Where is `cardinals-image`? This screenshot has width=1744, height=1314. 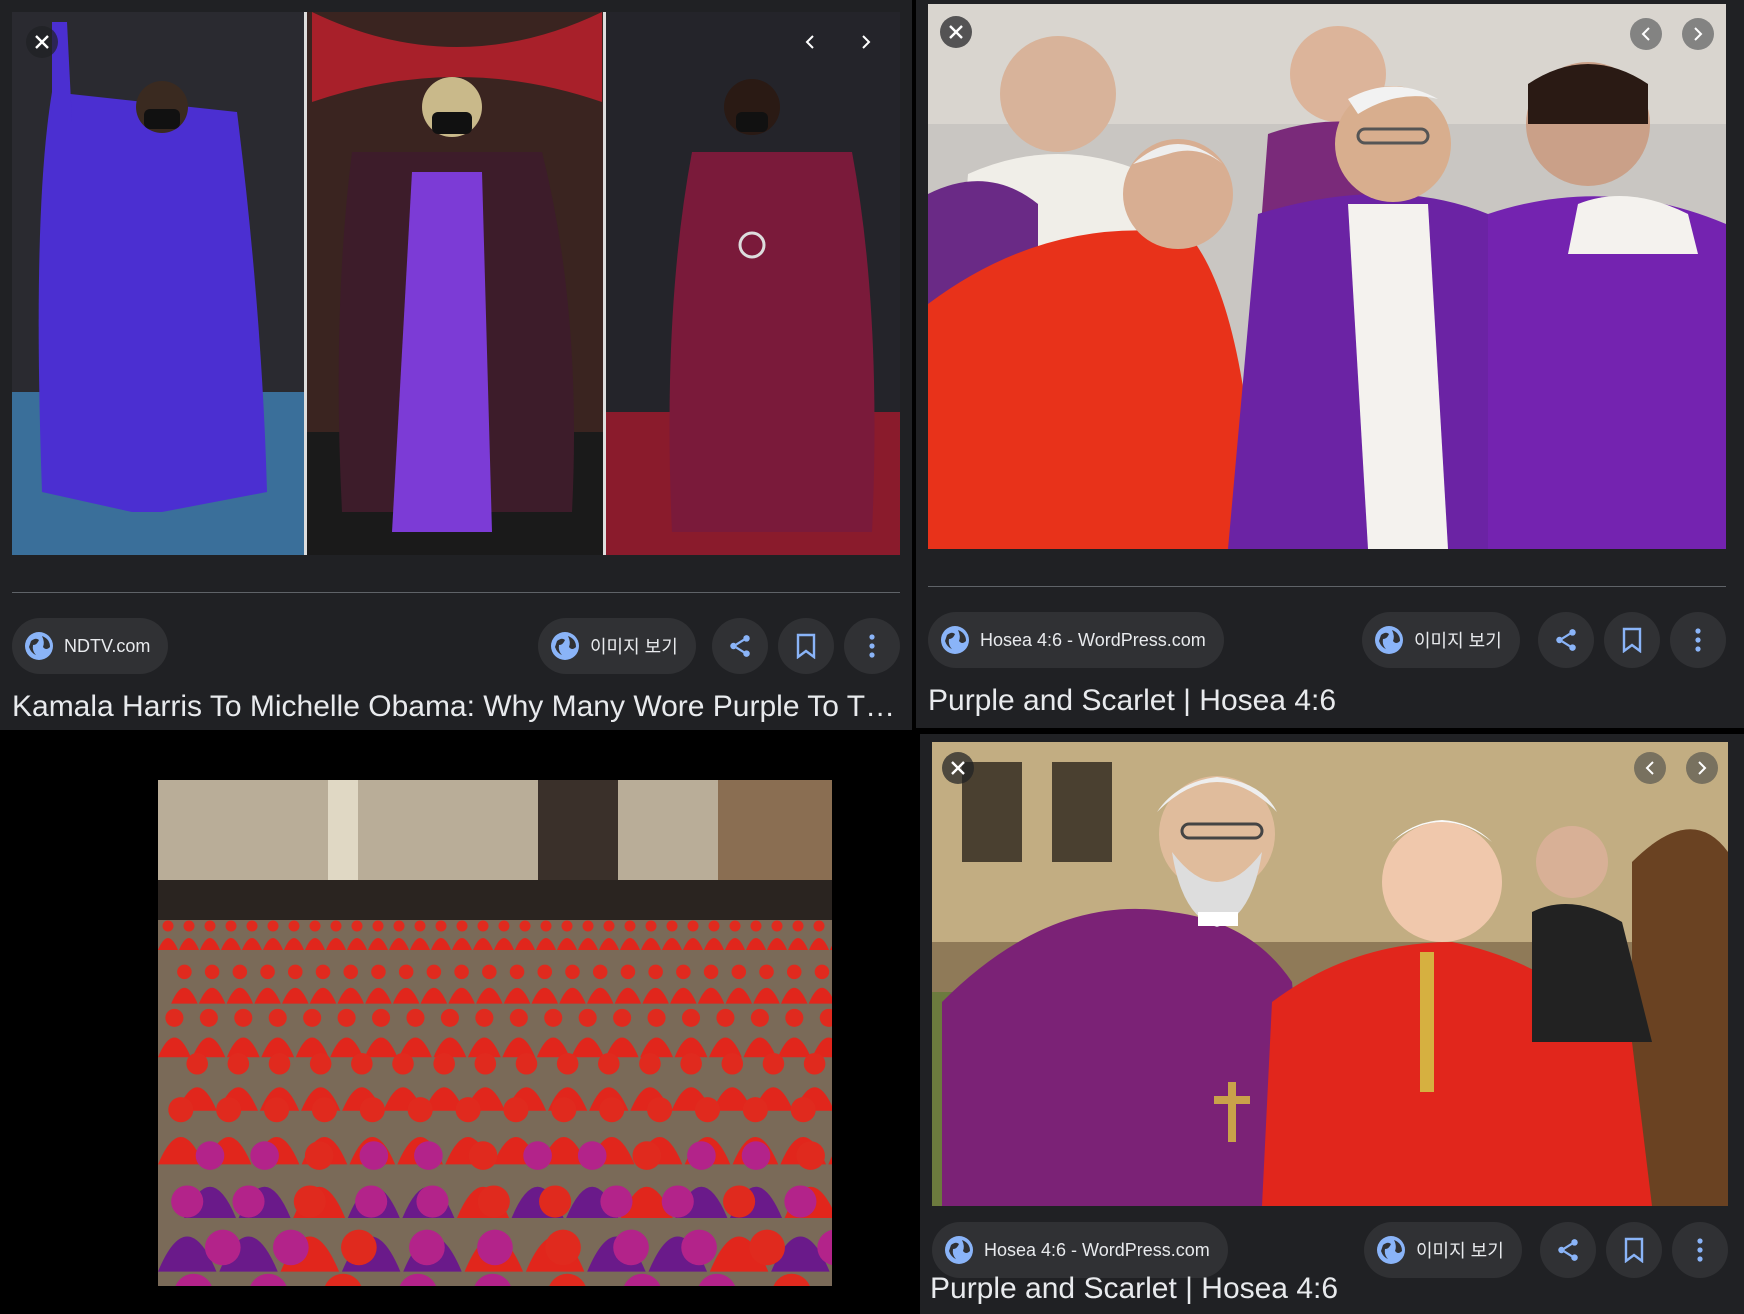 cardinals-image is located at coordinates (495, 1033).